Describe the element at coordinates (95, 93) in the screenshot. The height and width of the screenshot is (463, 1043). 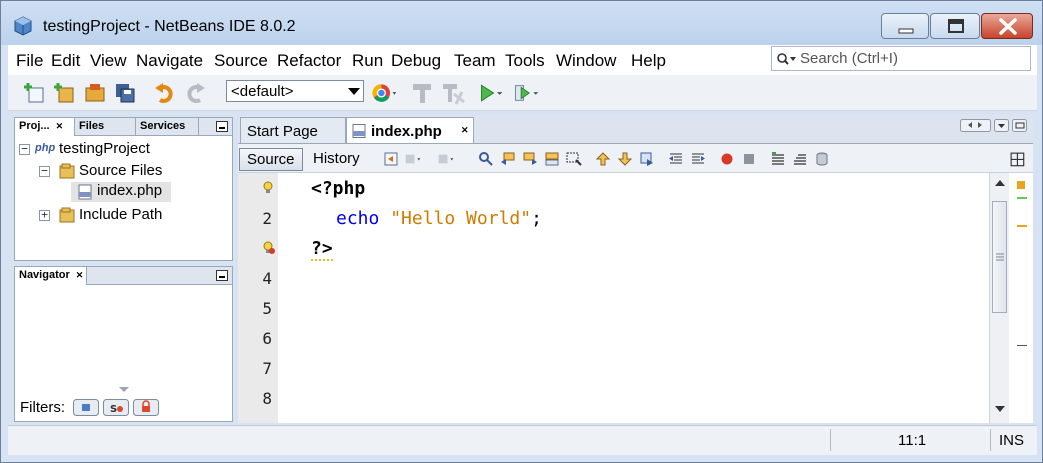
I see `open-project-icon` at that location.